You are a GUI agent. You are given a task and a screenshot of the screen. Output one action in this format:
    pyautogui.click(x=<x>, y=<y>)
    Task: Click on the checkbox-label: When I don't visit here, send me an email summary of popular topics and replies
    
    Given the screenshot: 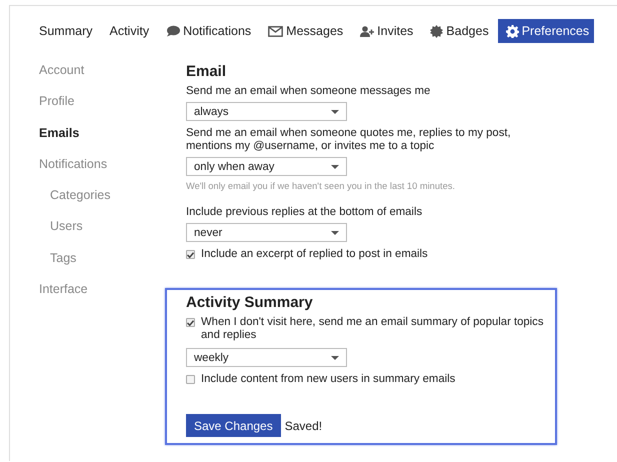 What is the action you would take?
    pyautogui.click(x=372, y=329)
    